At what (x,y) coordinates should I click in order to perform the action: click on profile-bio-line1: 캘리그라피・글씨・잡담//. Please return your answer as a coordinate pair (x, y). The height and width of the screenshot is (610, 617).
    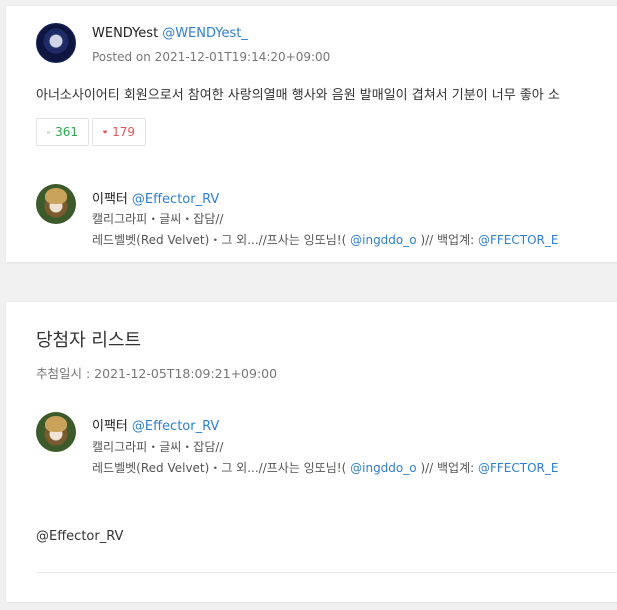
    Looking at the image, I should click on (158, 219).